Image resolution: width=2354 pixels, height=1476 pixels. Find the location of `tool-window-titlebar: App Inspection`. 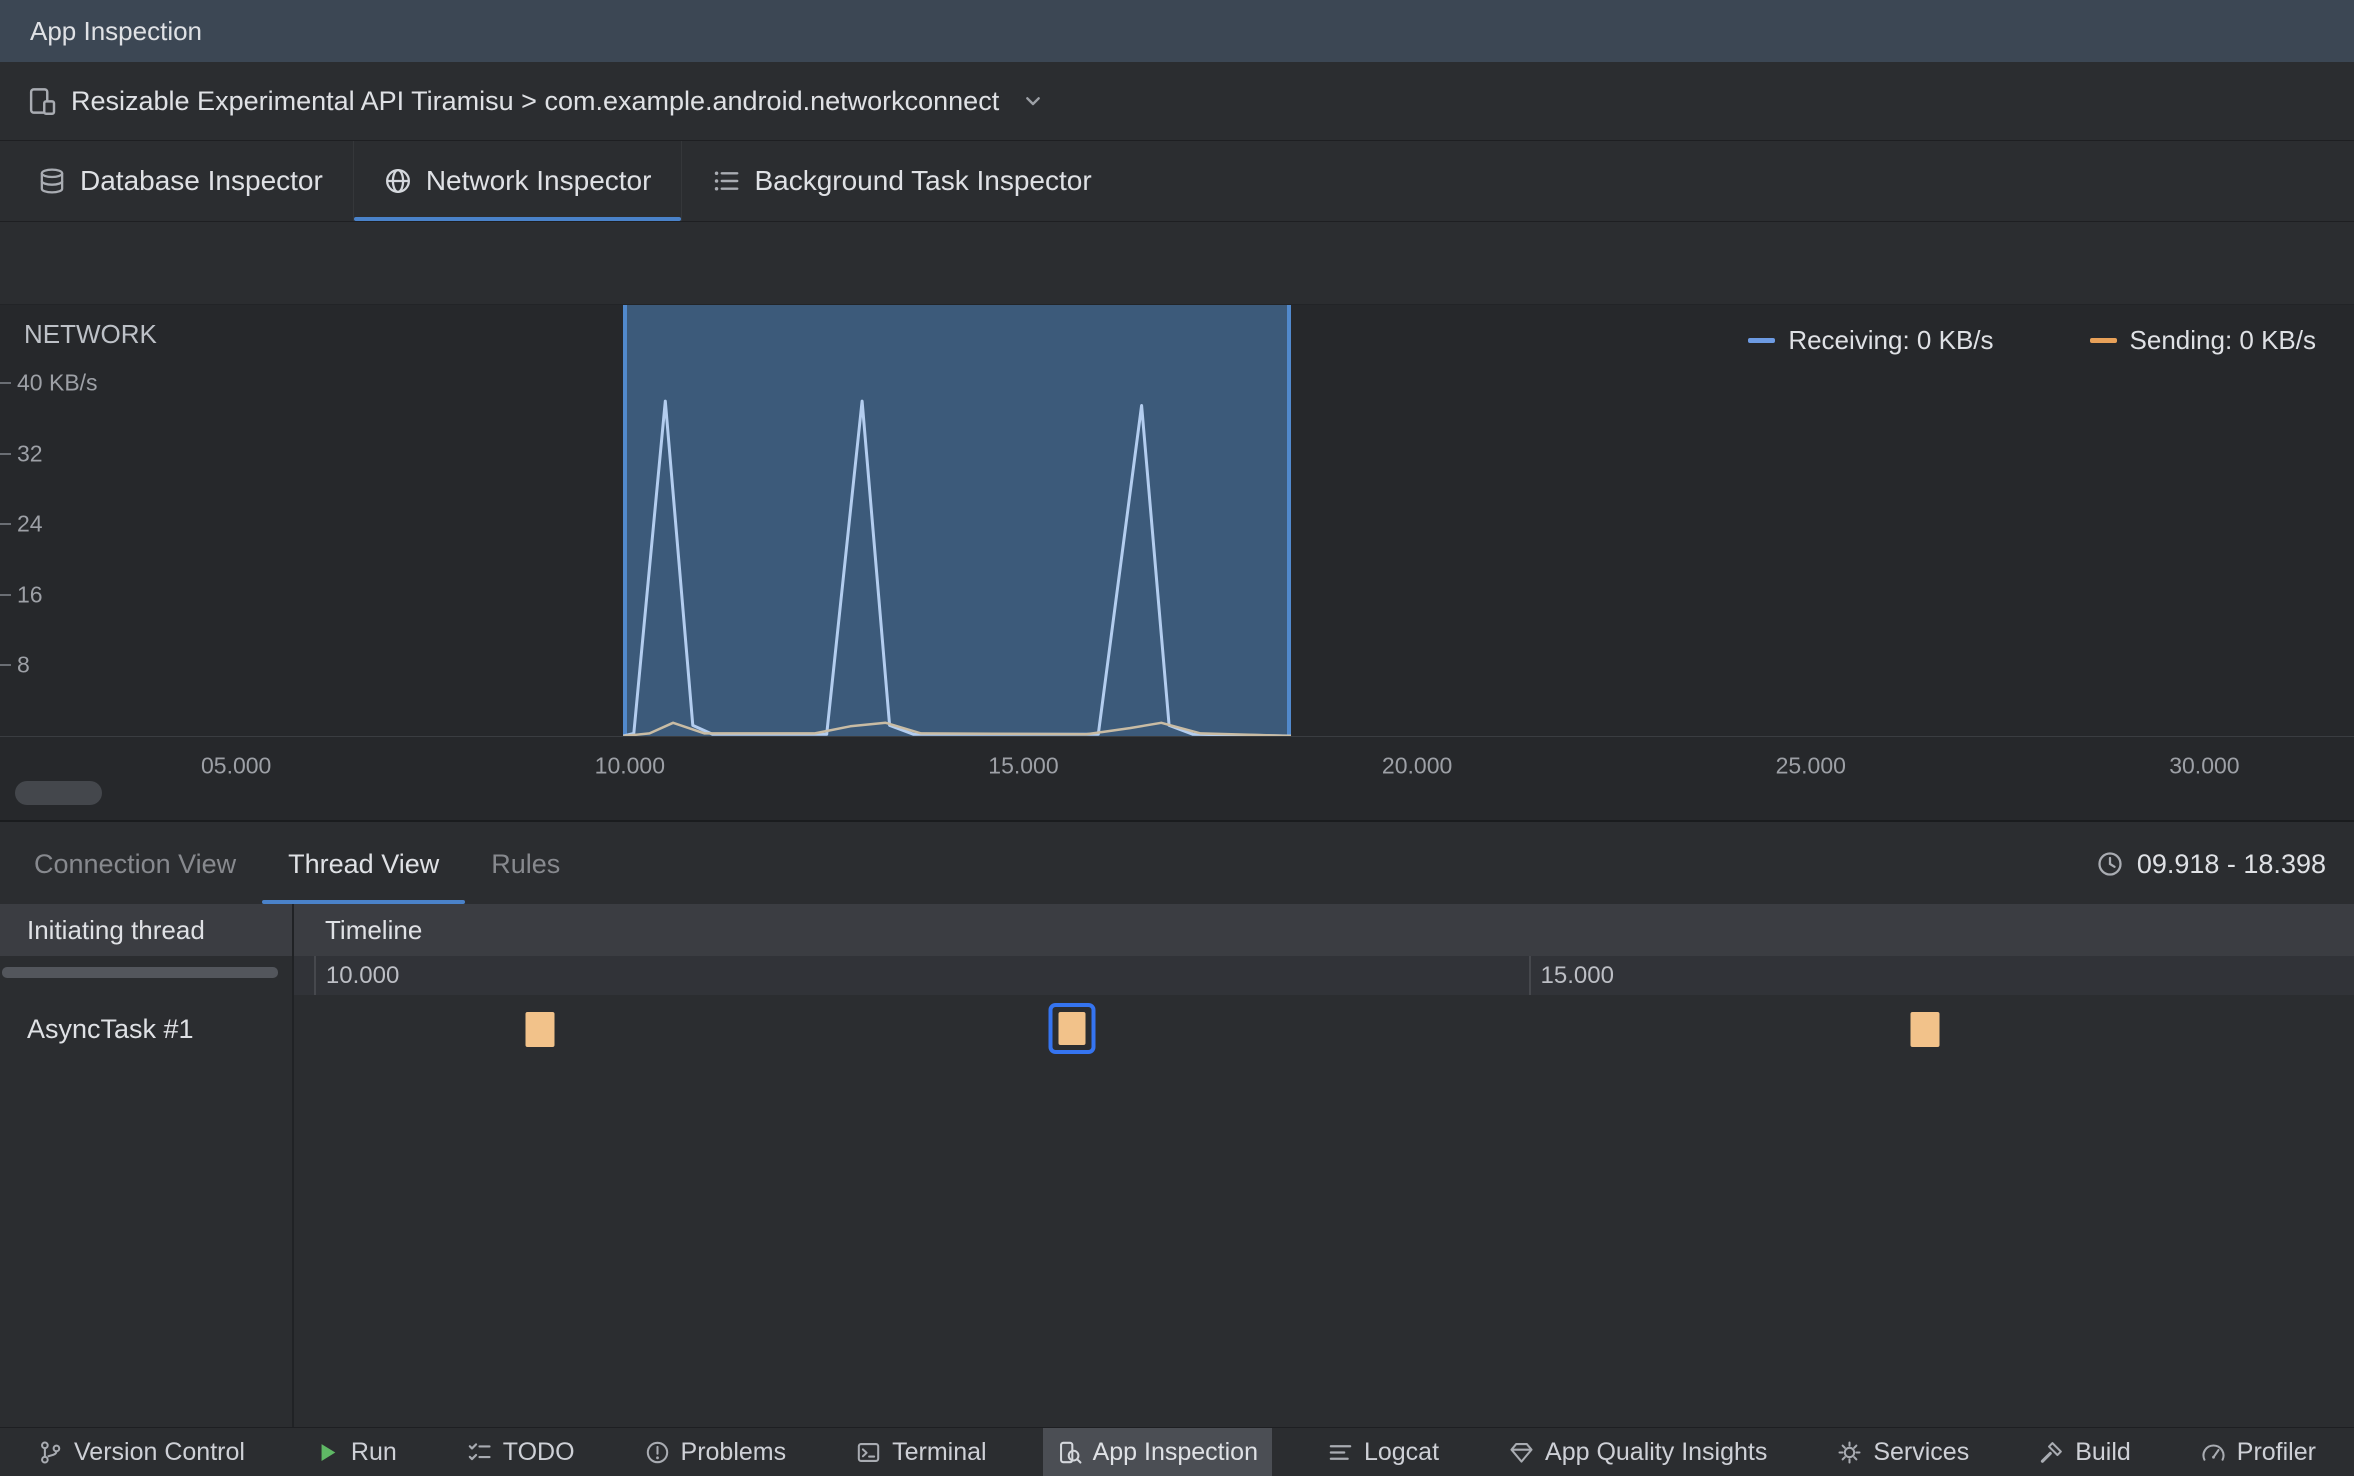

tool-window-titlebar: App Inspection is located at coordinates (1177, 31).